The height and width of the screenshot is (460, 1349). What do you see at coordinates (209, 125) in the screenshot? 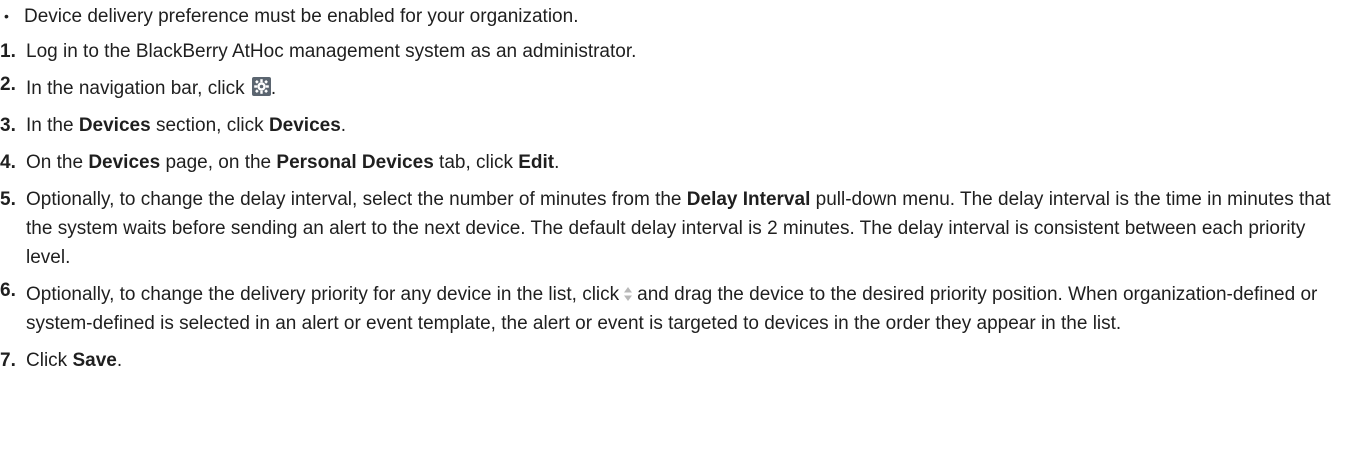
I see `step-text-part: section, click` at bounding box center [209, 125].